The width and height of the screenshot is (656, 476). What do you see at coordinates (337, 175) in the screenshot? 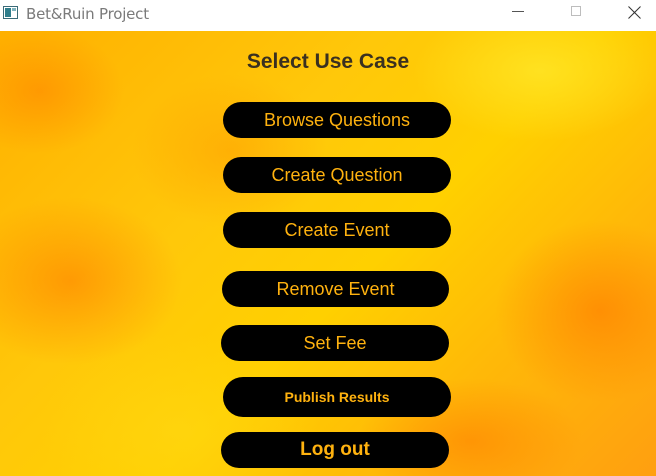
I see `create-question-button: Create Question` at bounding box center [337, 175].